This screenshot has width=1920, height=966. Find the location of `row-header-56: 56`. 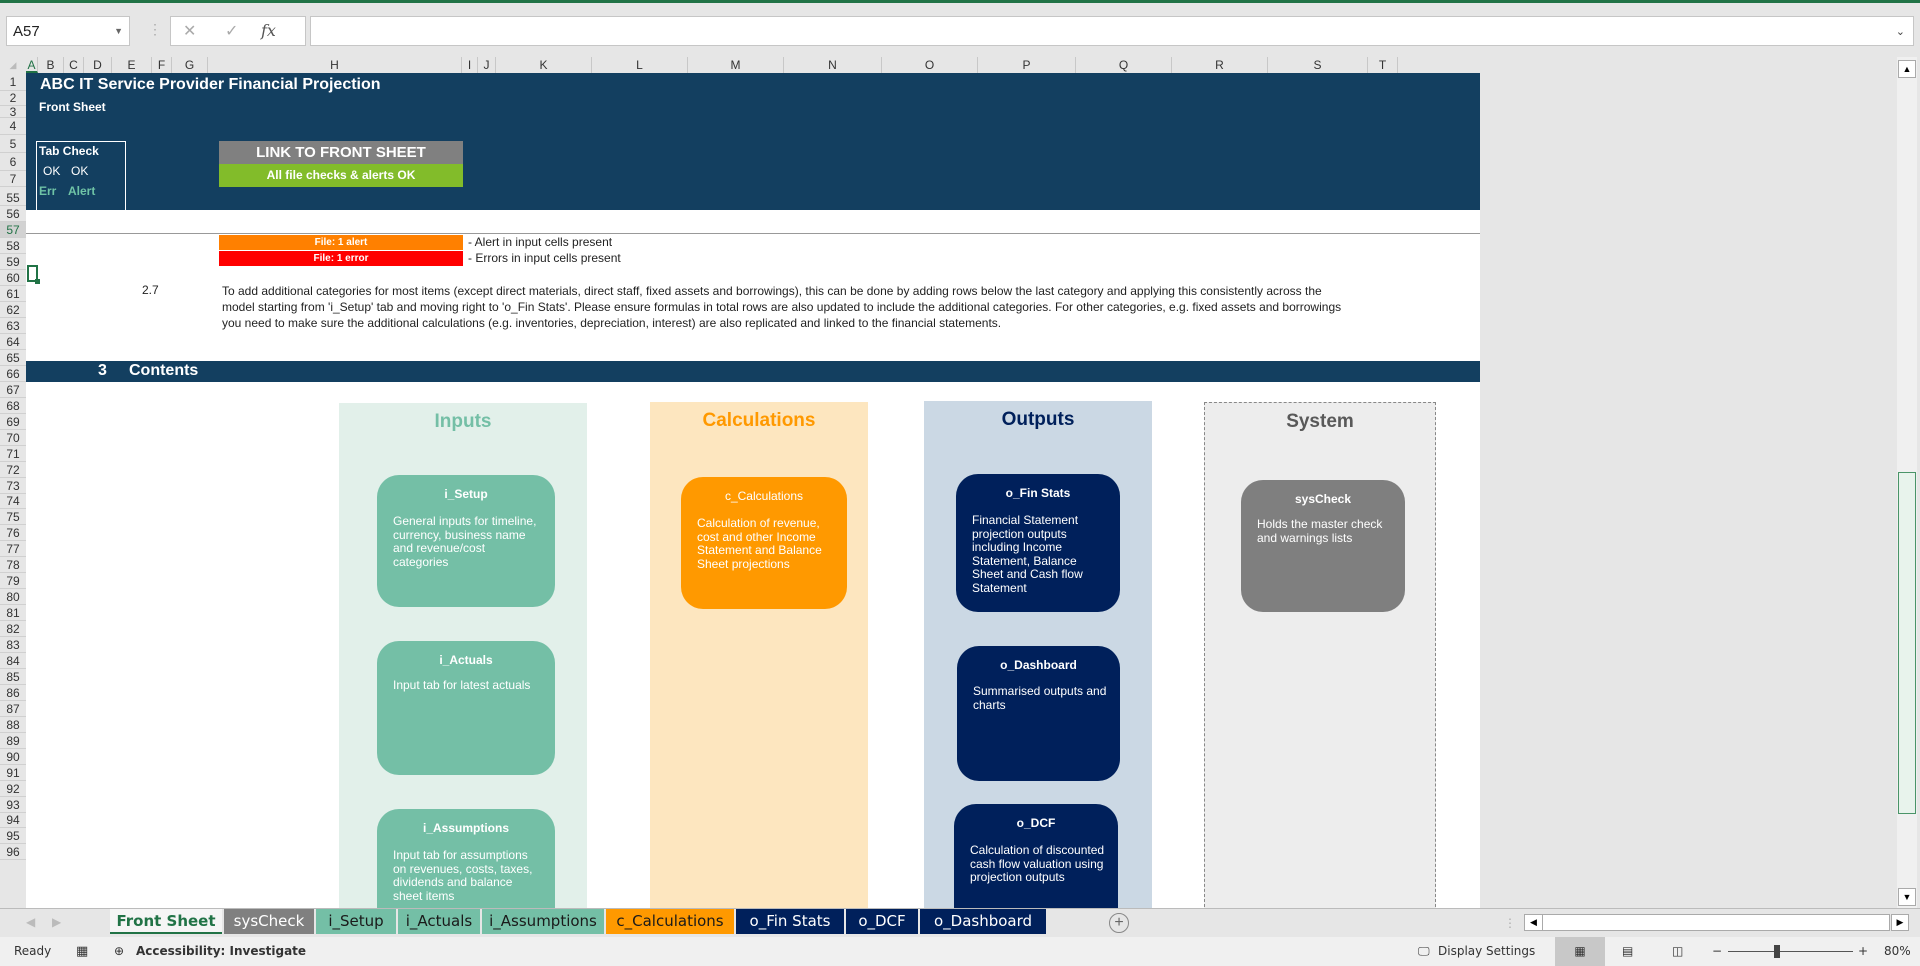

row-header-56: 56 is located at coordinates (13, 214).